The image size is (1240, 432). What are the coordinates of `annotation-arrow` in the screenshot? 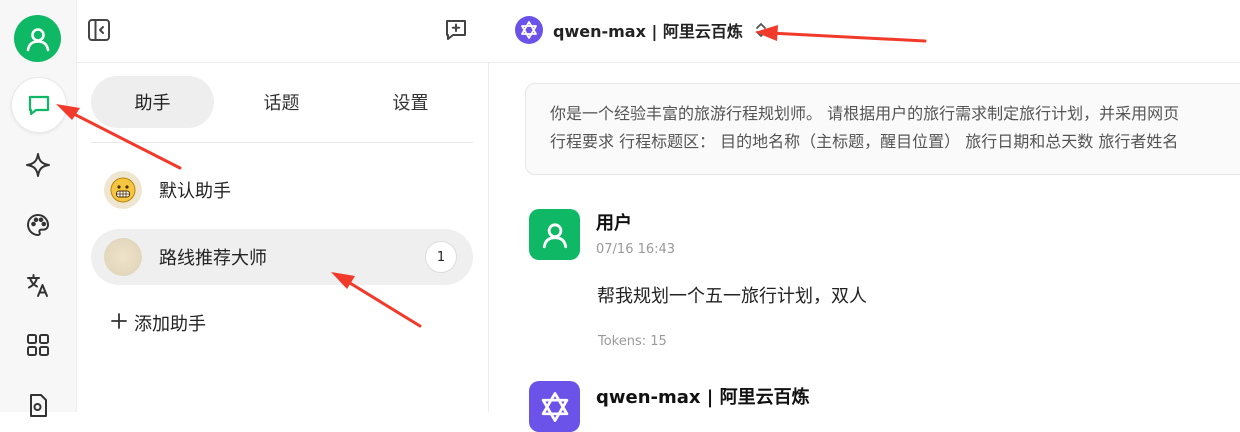 It's located at (841, 34).